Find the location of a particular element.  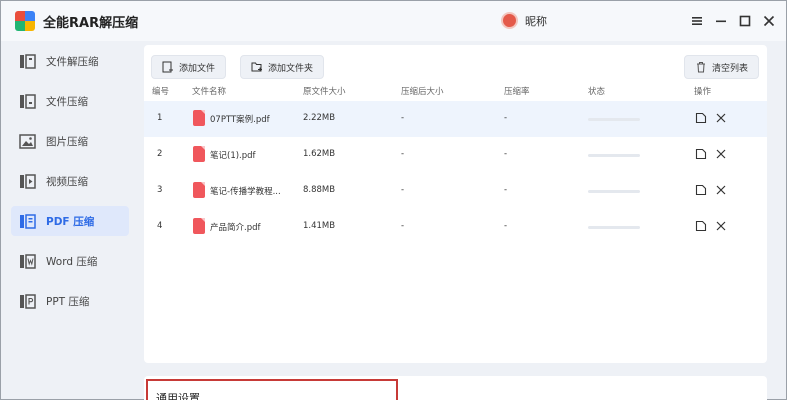

sidebar-item-label: 图片压缩 is located at coordinates (67, 141).